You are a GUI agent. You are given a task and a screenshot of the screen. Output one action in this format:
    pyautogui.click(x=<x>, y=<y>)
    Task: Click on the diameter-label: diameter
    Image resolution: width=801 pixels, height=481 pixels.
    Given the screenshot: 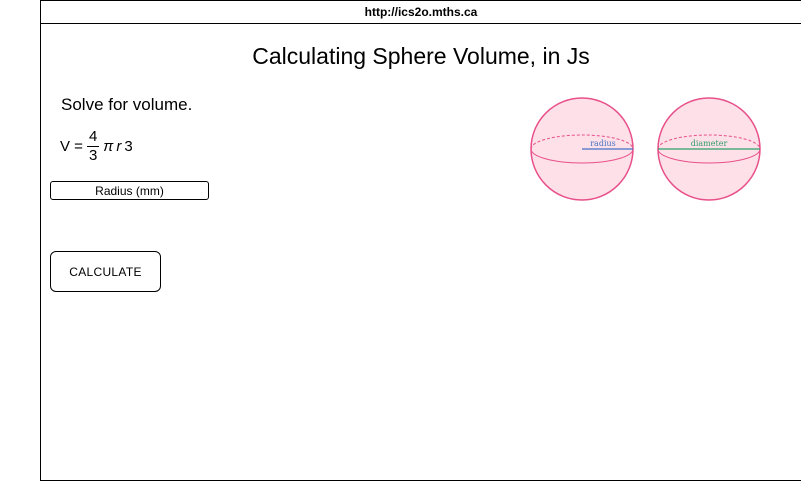 What is the action you would take?
    pyautogui.click(x=709, y=143)
    